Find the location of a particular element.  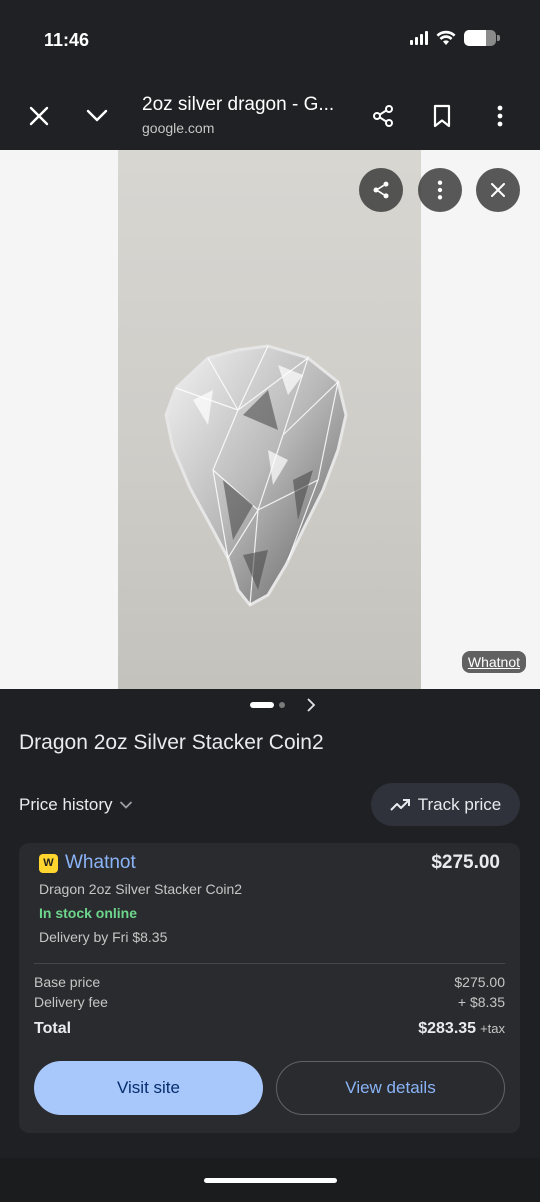

base-price-value: $275.00 is located at coordinates (479, 982).